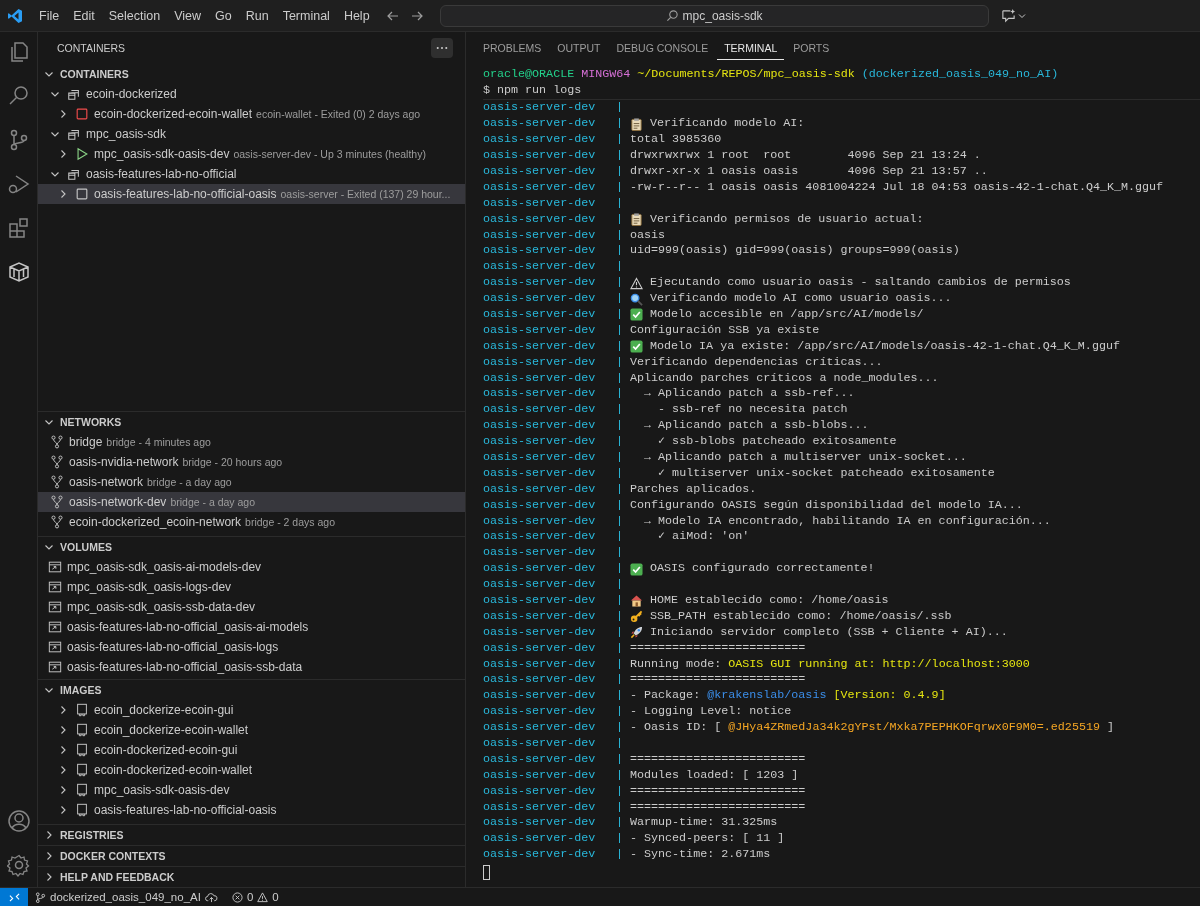  What do you see at coordinates (762, 569) in the screenshot?
I see `log-message: OASIS configurado correctamente!` at bounding box center [762, 569].